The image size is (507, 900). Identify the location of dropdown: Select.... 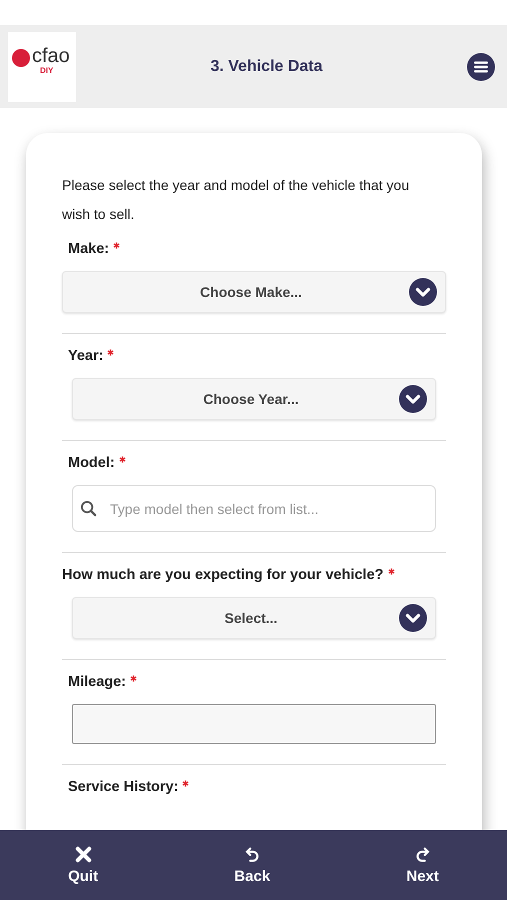
(254, 618).